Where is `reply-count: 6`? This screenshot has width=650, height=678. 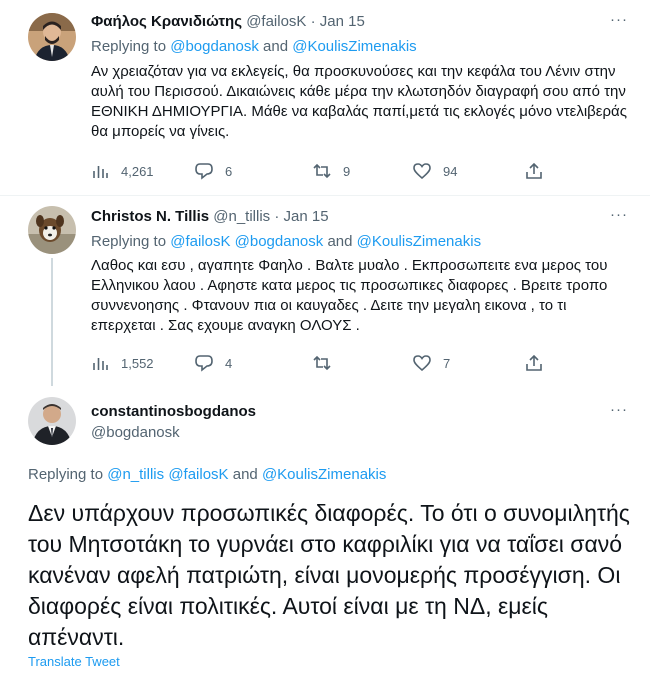 reply-count: 6 is located at coordinates (229, 171).